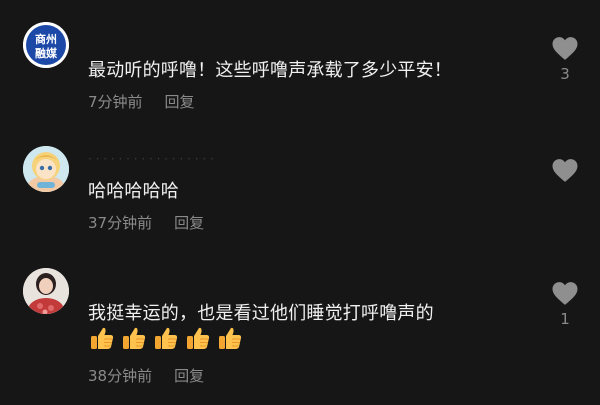 The height and width of the screenshot is (405, 600). I want to click on like-count: 3, so click(565, 74).